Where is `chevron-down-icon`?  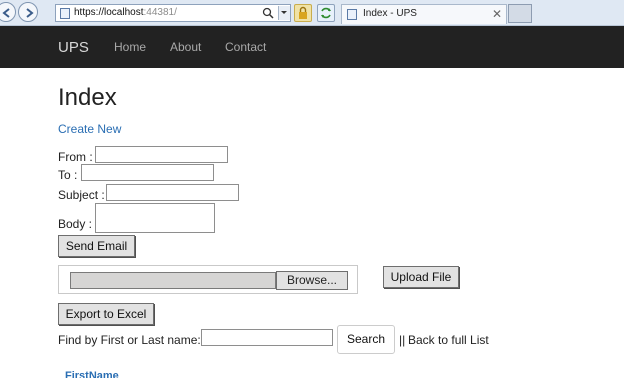
chevron-down-icon is located at coordinates (284, 12).